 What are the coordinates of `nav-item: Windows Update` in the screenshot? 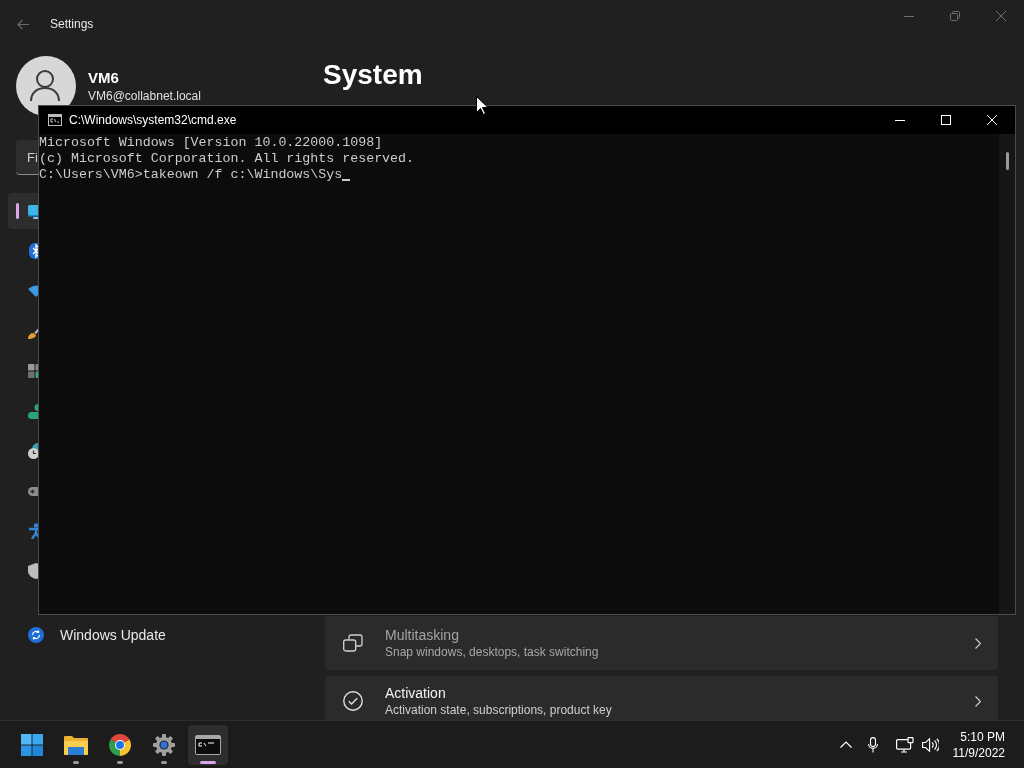 It's located at (108, 635).